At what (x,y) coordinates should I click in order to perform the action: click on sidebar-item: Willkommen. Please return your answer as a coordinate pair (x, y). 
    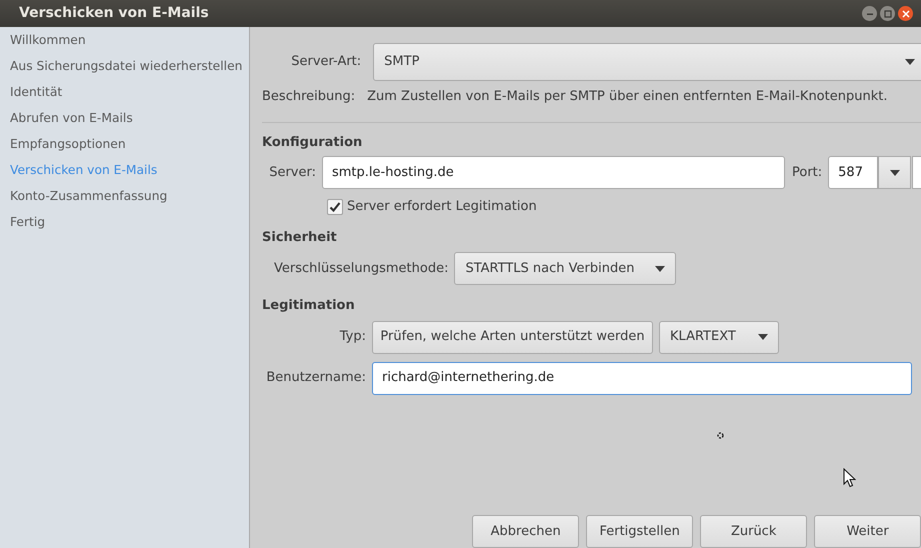
    Looking at the image, I should click on (124, 41).